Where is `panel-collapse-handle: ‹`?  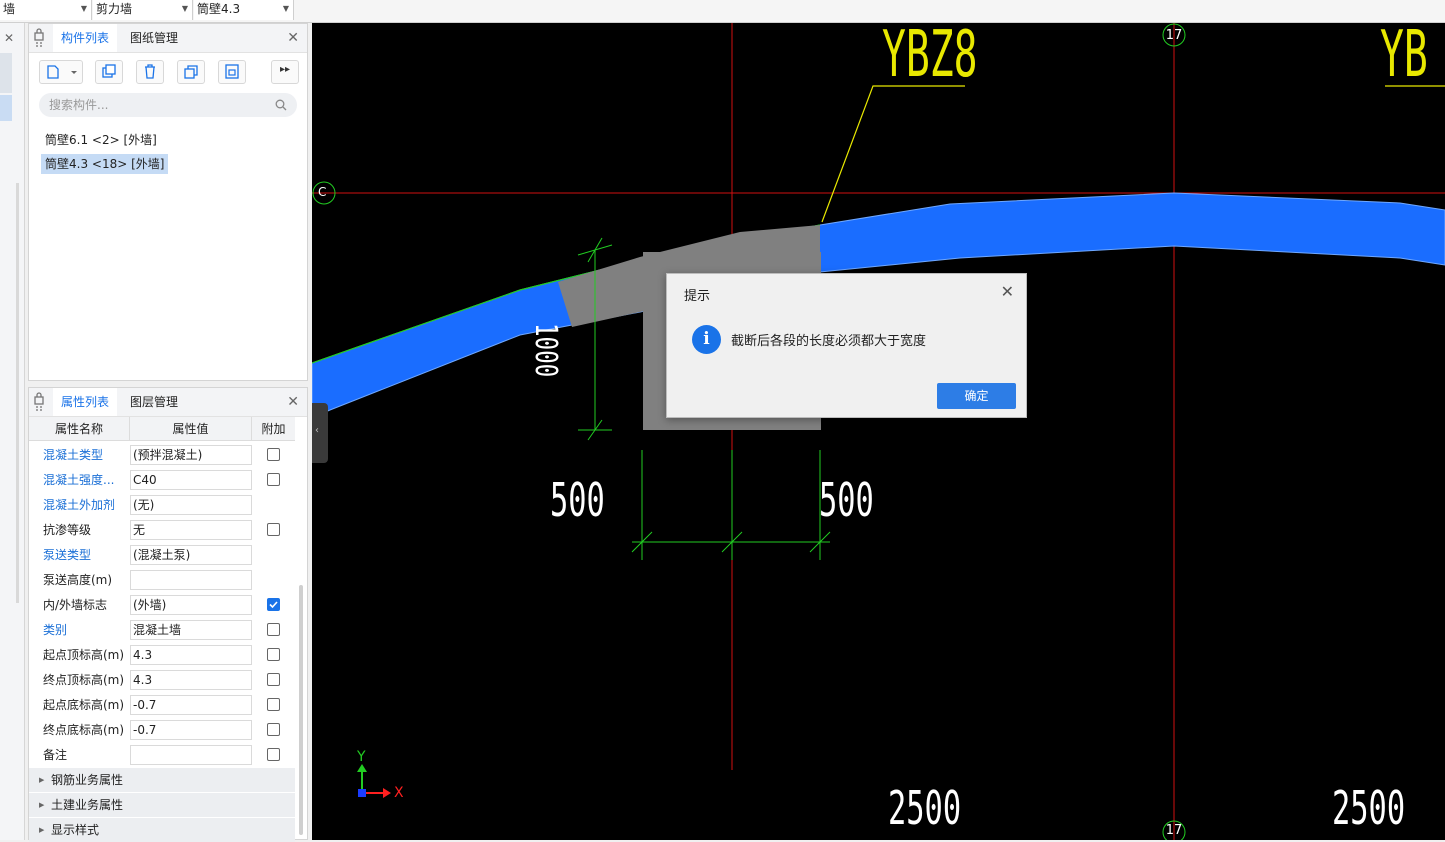 panel-collapse-handle: ‹ is located at coordinates (320, 433).